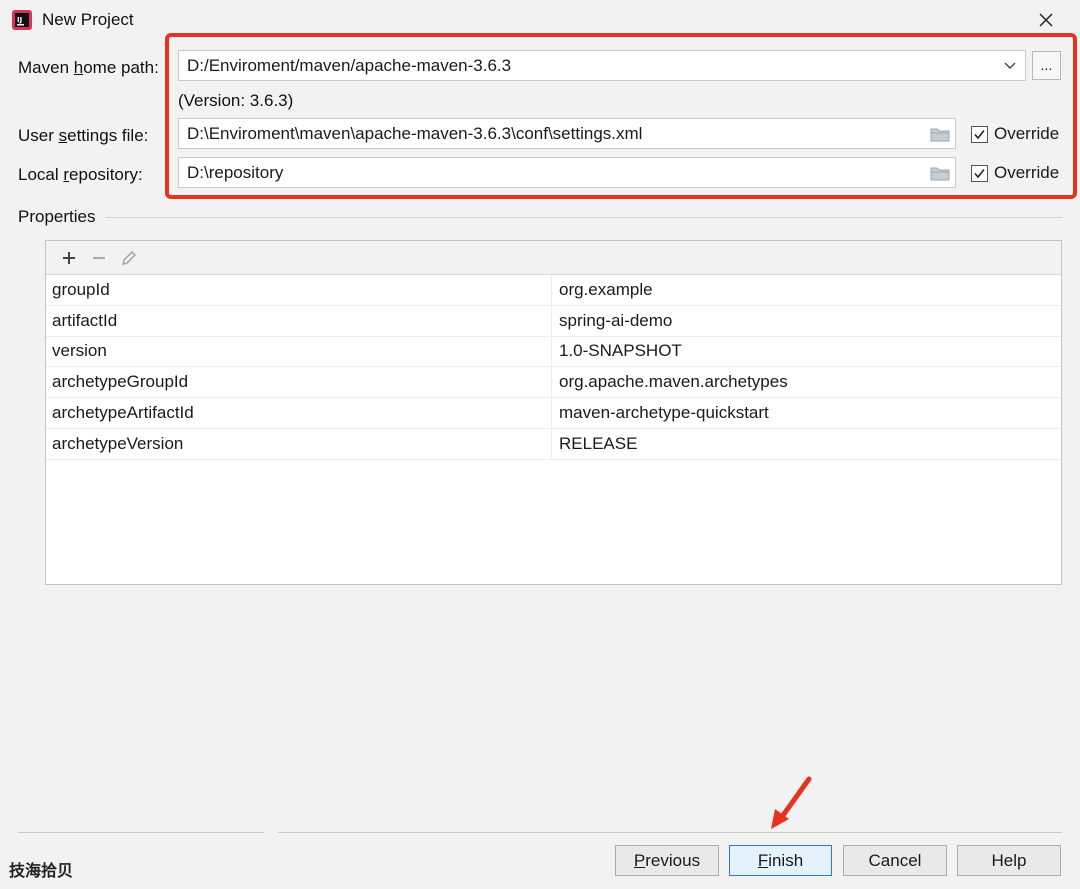 The image size is (1080, 889). What do you see at coordinates (299, 320) in the screenshot?
I see `property-key: artifactId` at bounding box center [299, 320].